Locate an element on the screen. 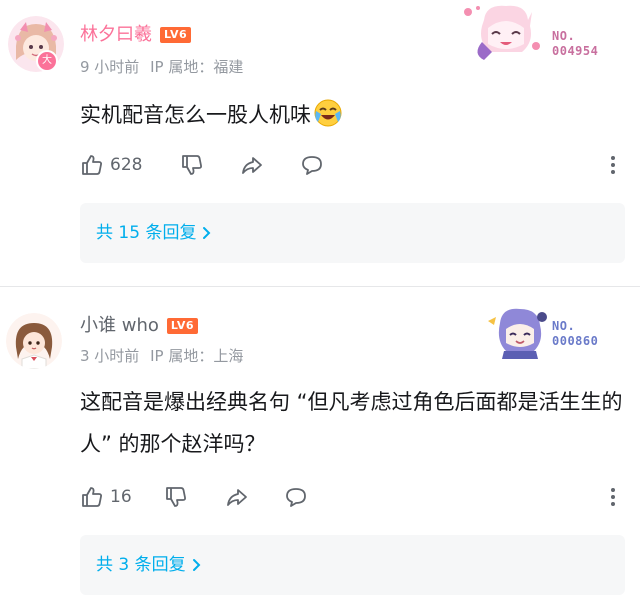 Image resolution: width=640 pixels, height=606 pixels. comment-time: 3 小时前 is located at coordinates (110, 356).